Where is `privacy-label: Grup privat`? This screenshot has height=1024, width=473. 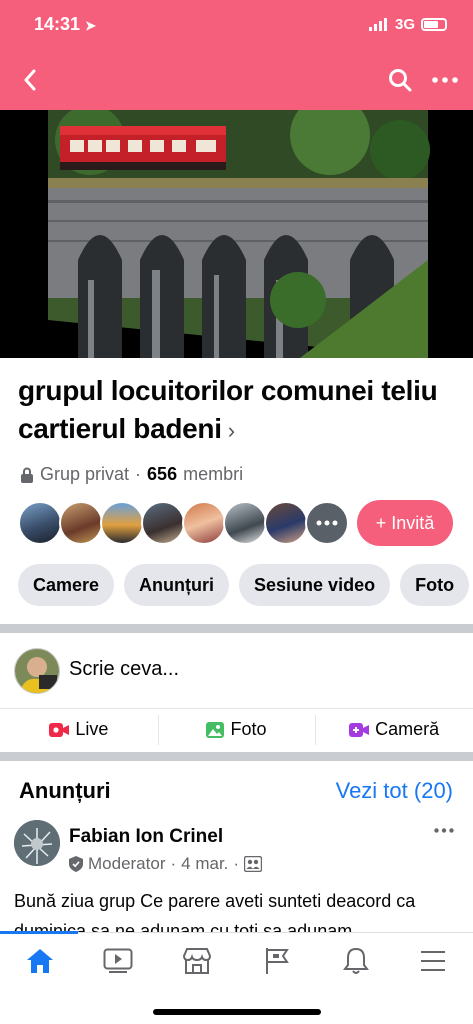 privacy-label: Grup privat is located at coordinates (85, 474).